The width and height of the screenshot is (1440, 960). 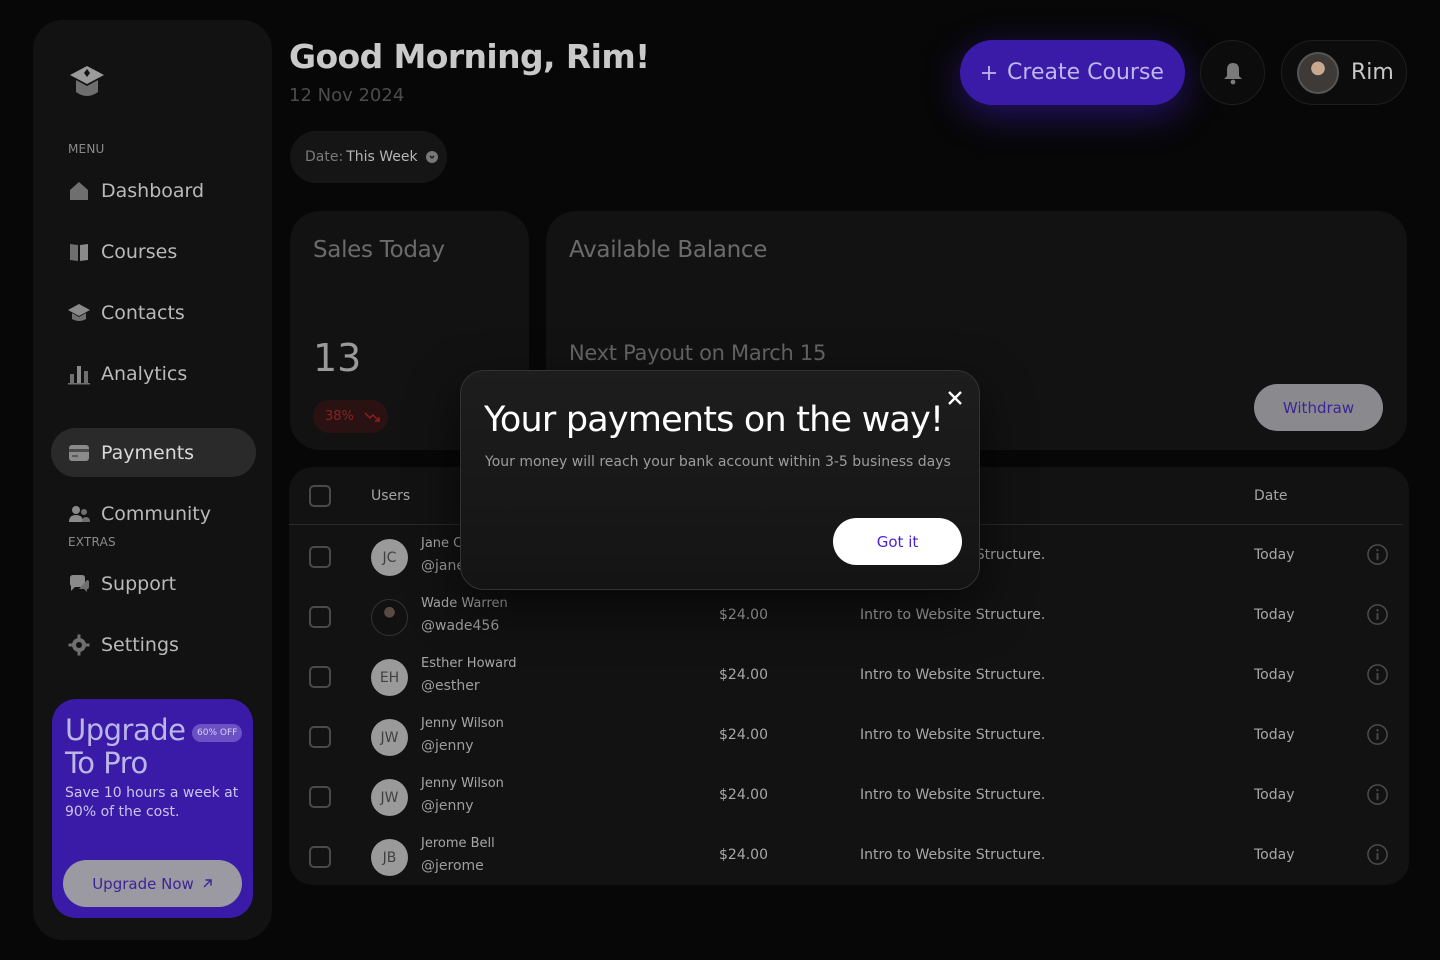 What do you see at coordinates (79, 312) in the screenshot?
I see `graduation-cap-icon` at bounding box center [79, 312].